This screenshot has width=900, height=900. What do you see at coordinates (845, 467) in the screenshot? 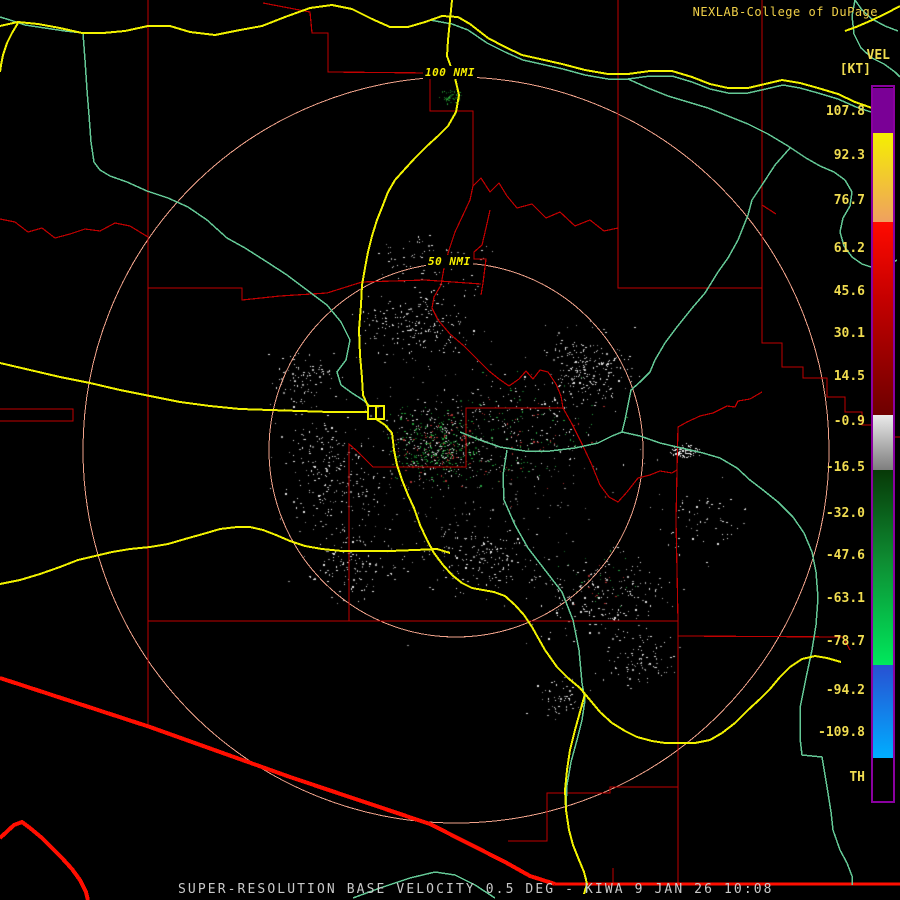
I see `colorbar-tick-label: -16.5` at bounding box center [845, 467].